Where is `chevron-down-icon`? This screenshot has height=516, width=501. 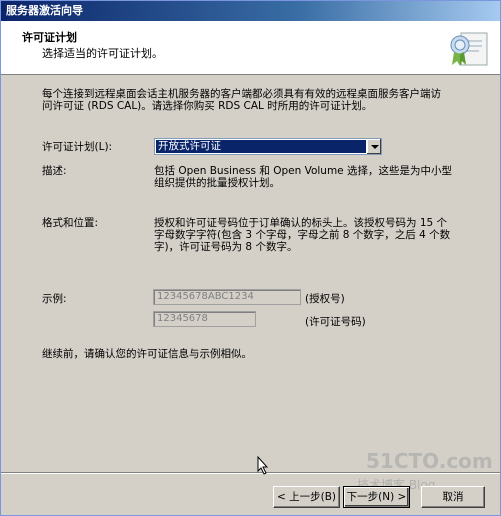 chevron-down-icon is located at coordinates (373, 146).